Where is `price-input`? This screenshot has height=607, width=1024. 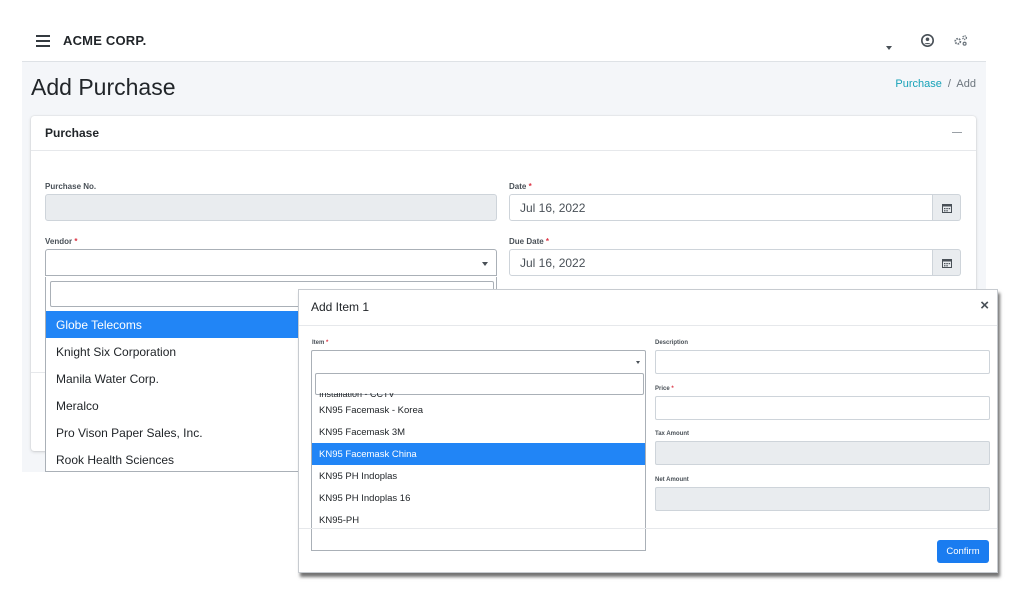
price-input is located at coordinates (822, 408).